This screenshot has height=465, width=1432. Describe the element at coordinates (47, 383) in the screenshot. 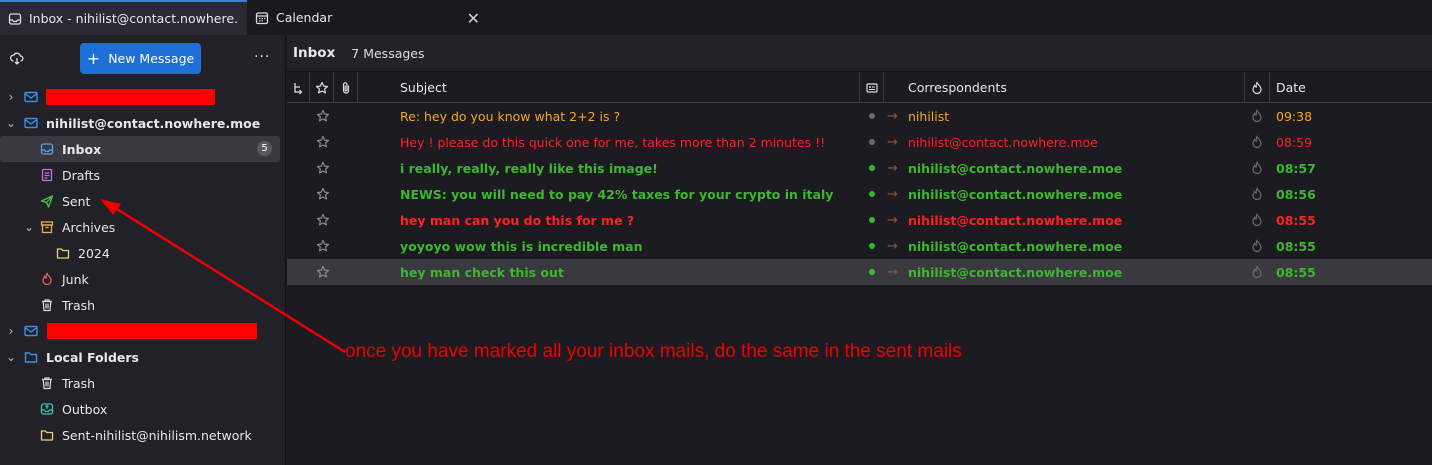

I see `trash-icon` at that location.